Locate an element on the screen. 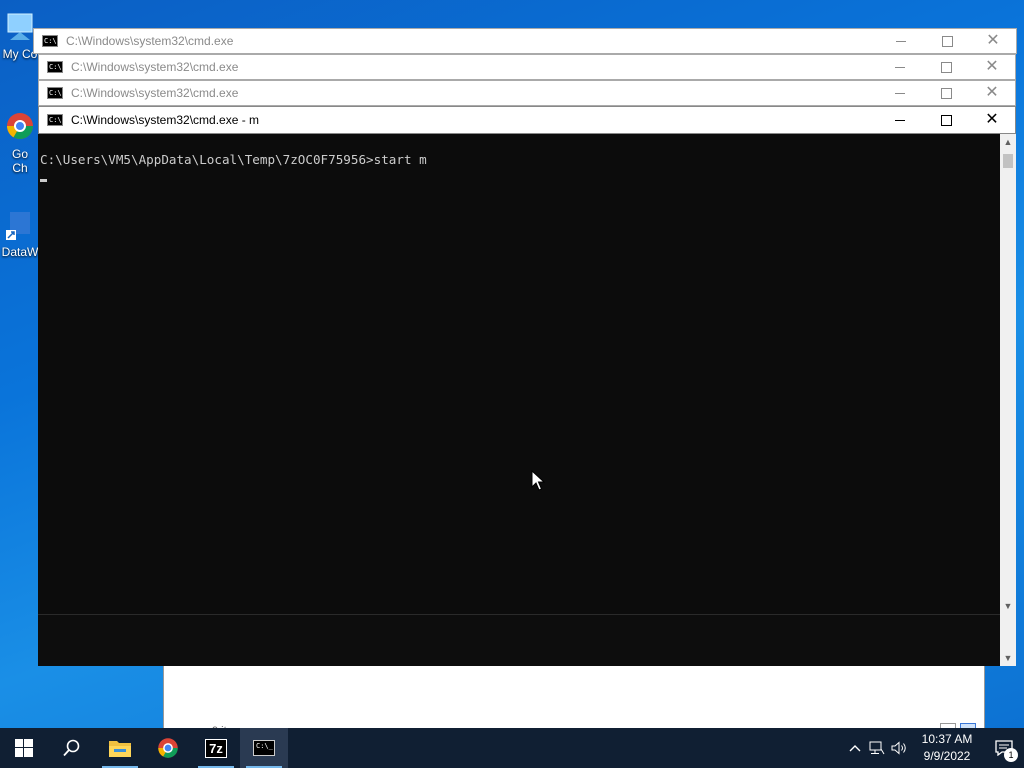 The image size is (1024, 768). desktop-icon-label: Go Ch is located at coordinates (19, 161).